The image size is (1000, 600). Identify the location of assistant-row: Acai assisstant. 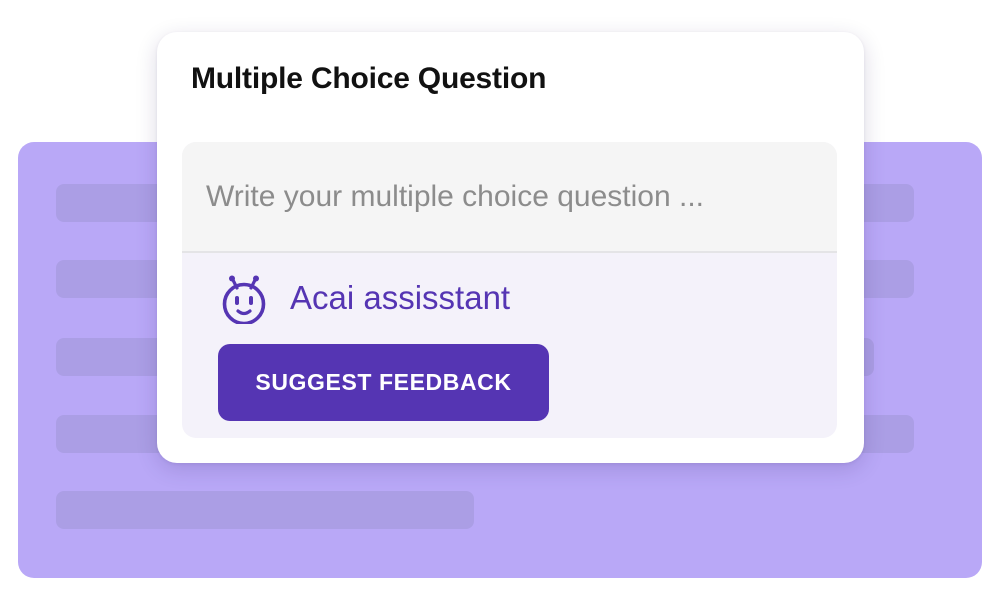
(365, 298).